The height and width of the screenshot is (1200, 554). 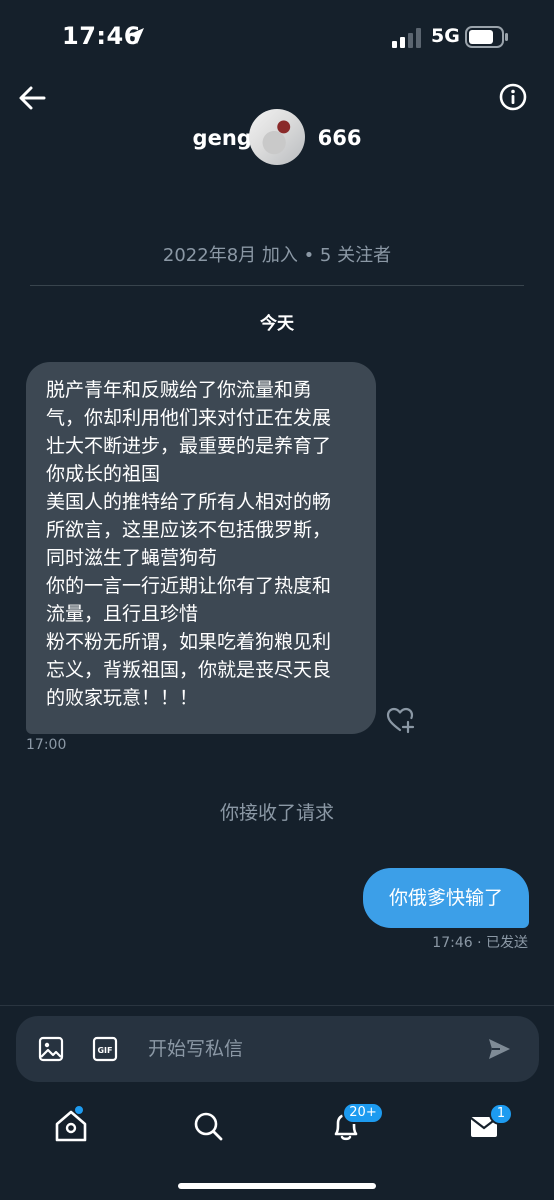 What do you see at coordinates (308, 1049) in the screenshot?
I see `message-input` at bounding box center [308, 1049].